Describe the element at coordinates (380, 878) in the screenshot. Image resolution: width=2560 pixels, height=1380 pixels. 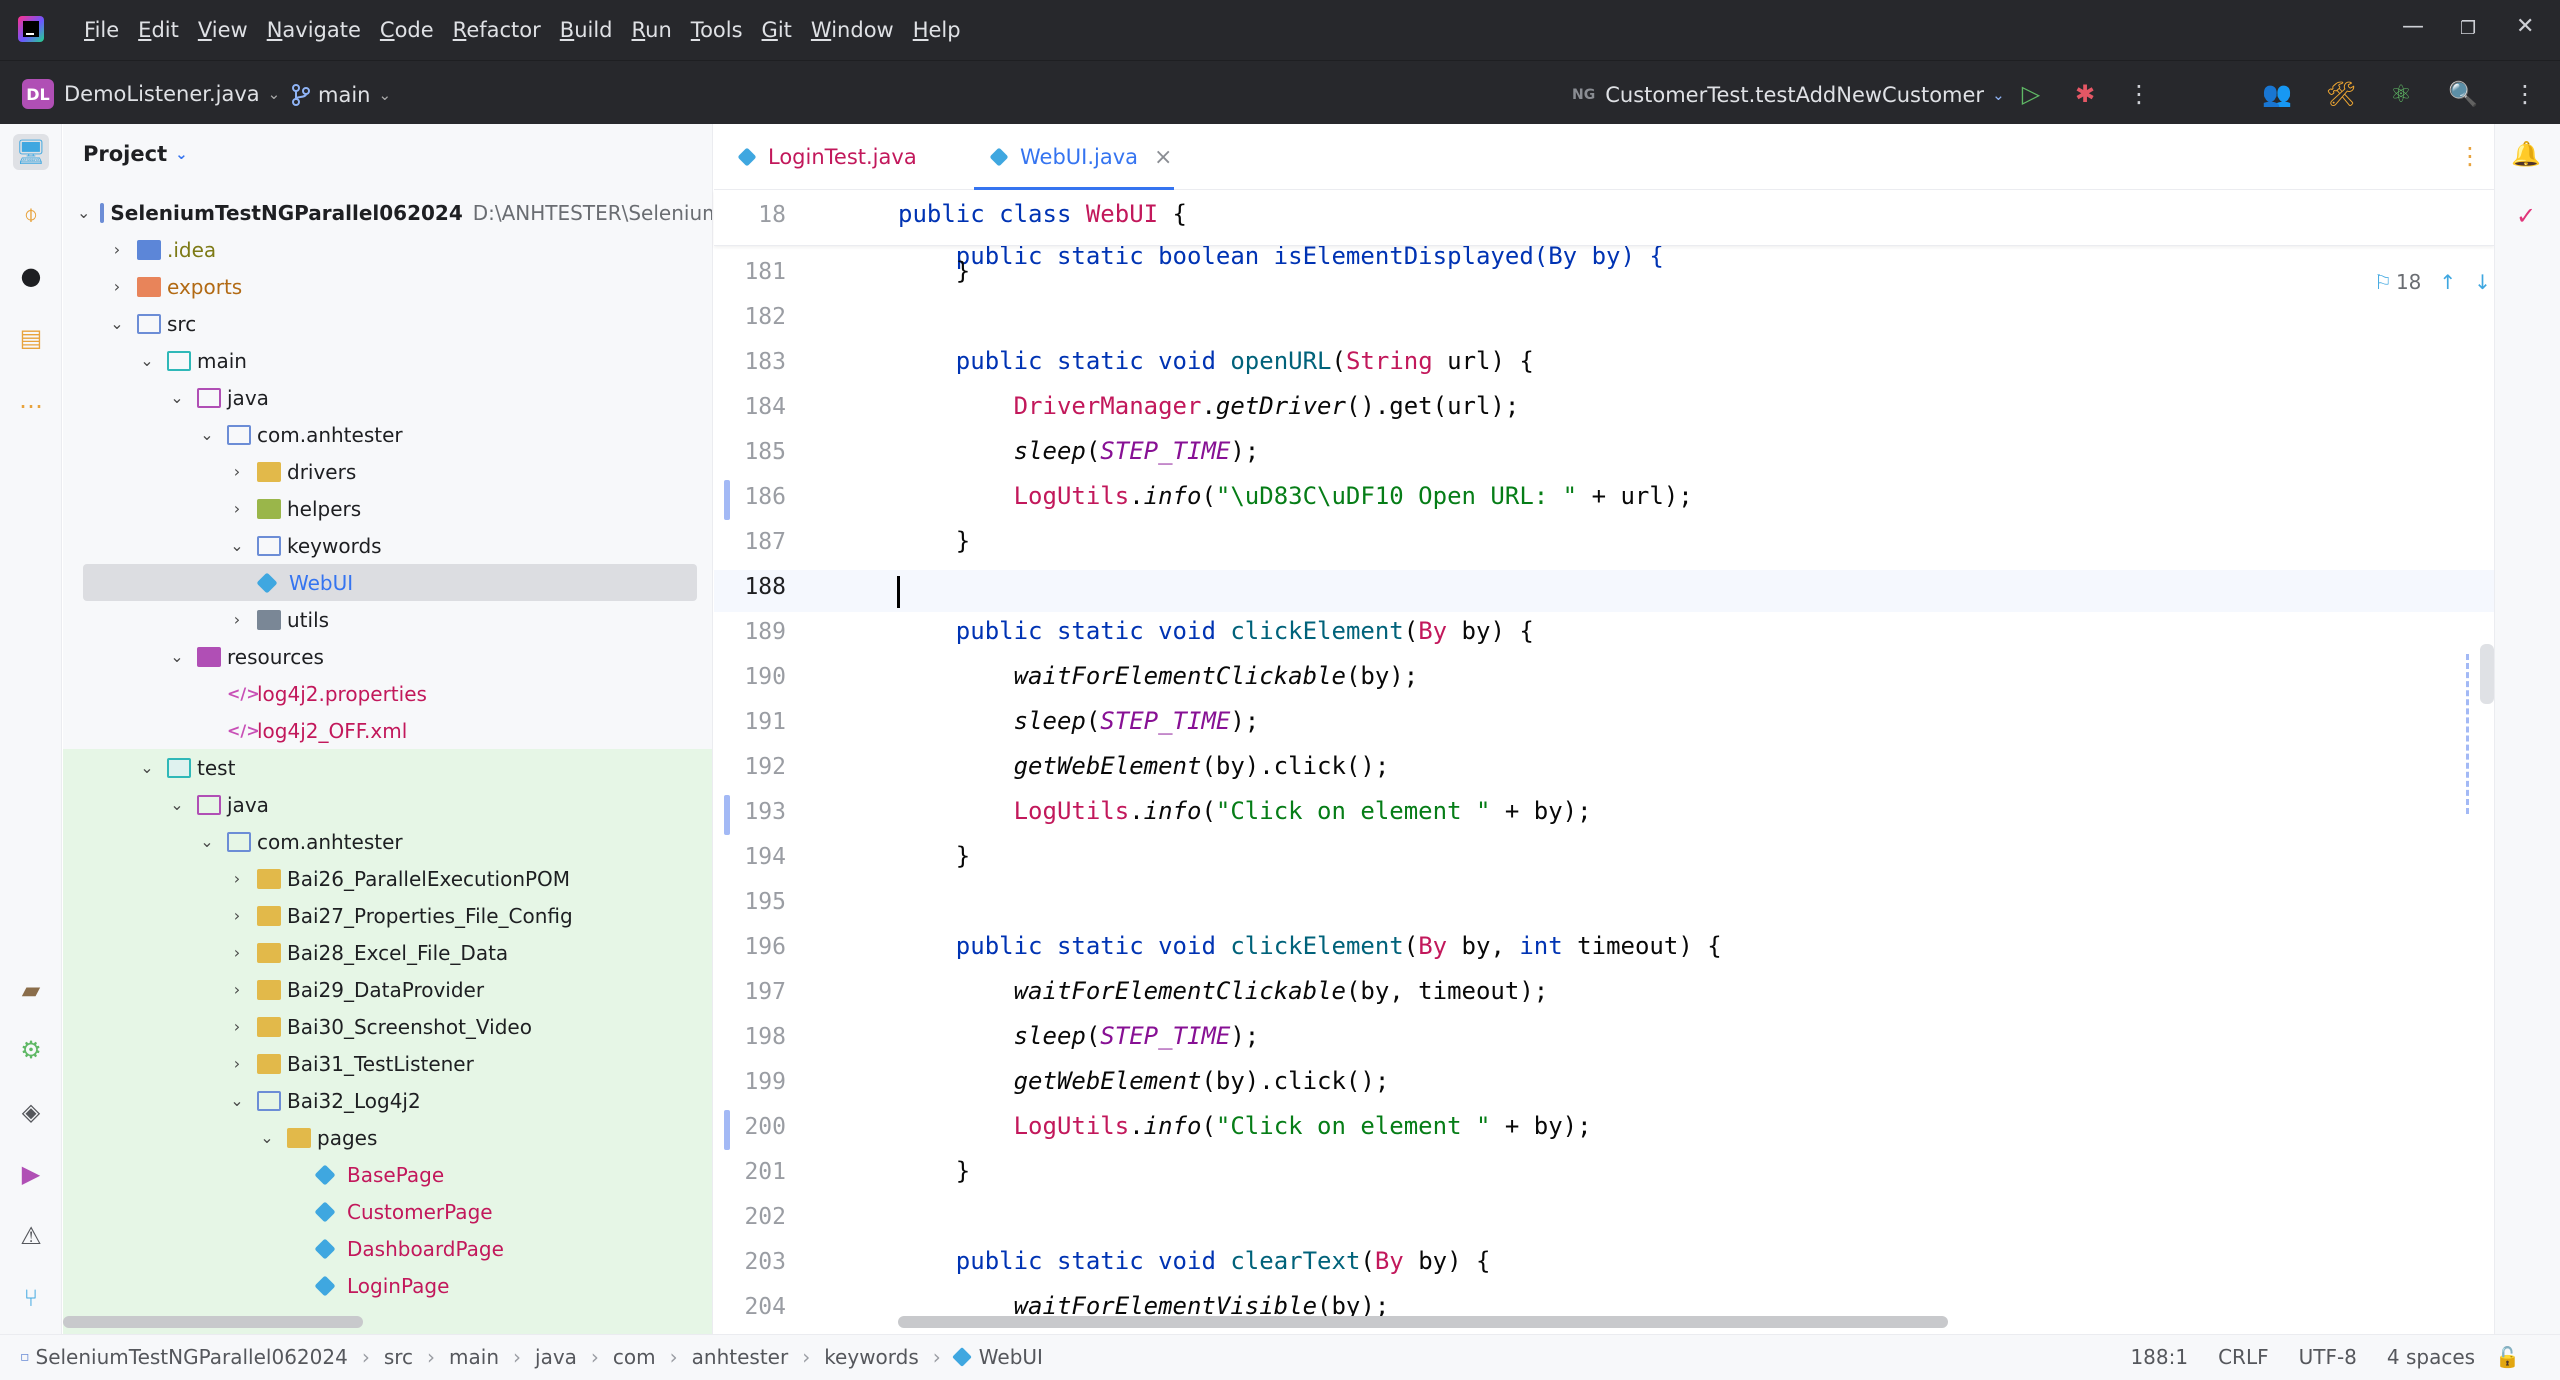
I see `tree-item-bai26: › Bai26_ParallelExecutionPOM` at that location.